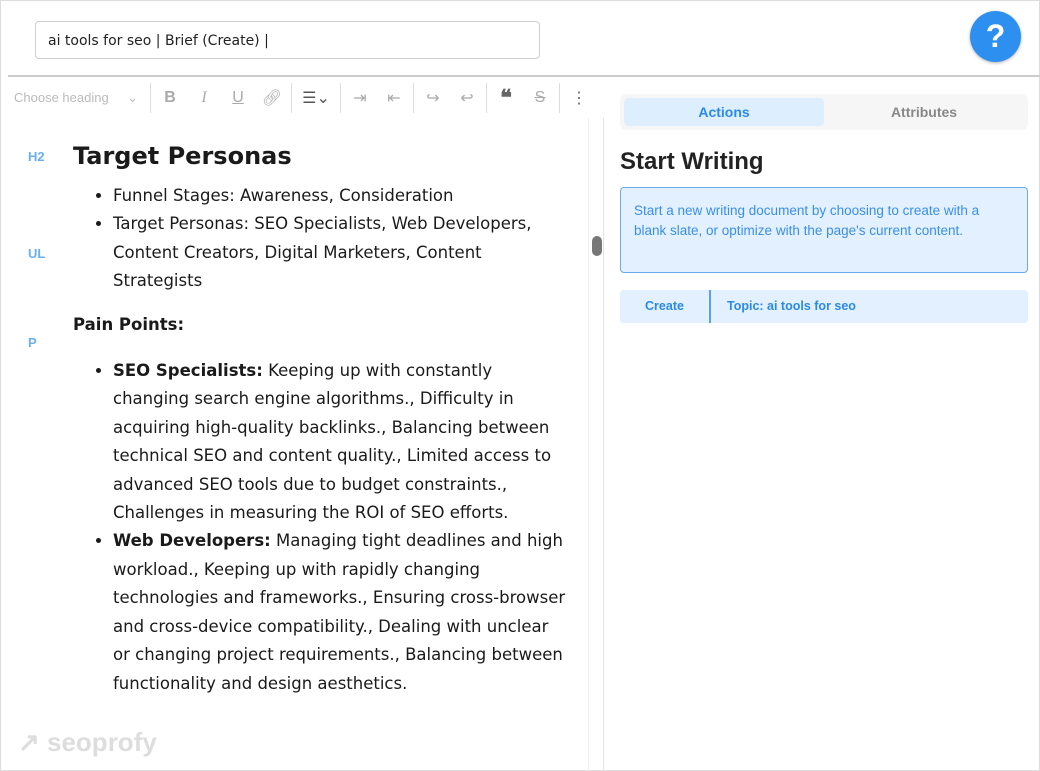 The height and width of the screenshot is (771, 1040). Describe the element at coordinates (192, 541) in the screenshot. I see `item-label: Web Developers:` at that location.